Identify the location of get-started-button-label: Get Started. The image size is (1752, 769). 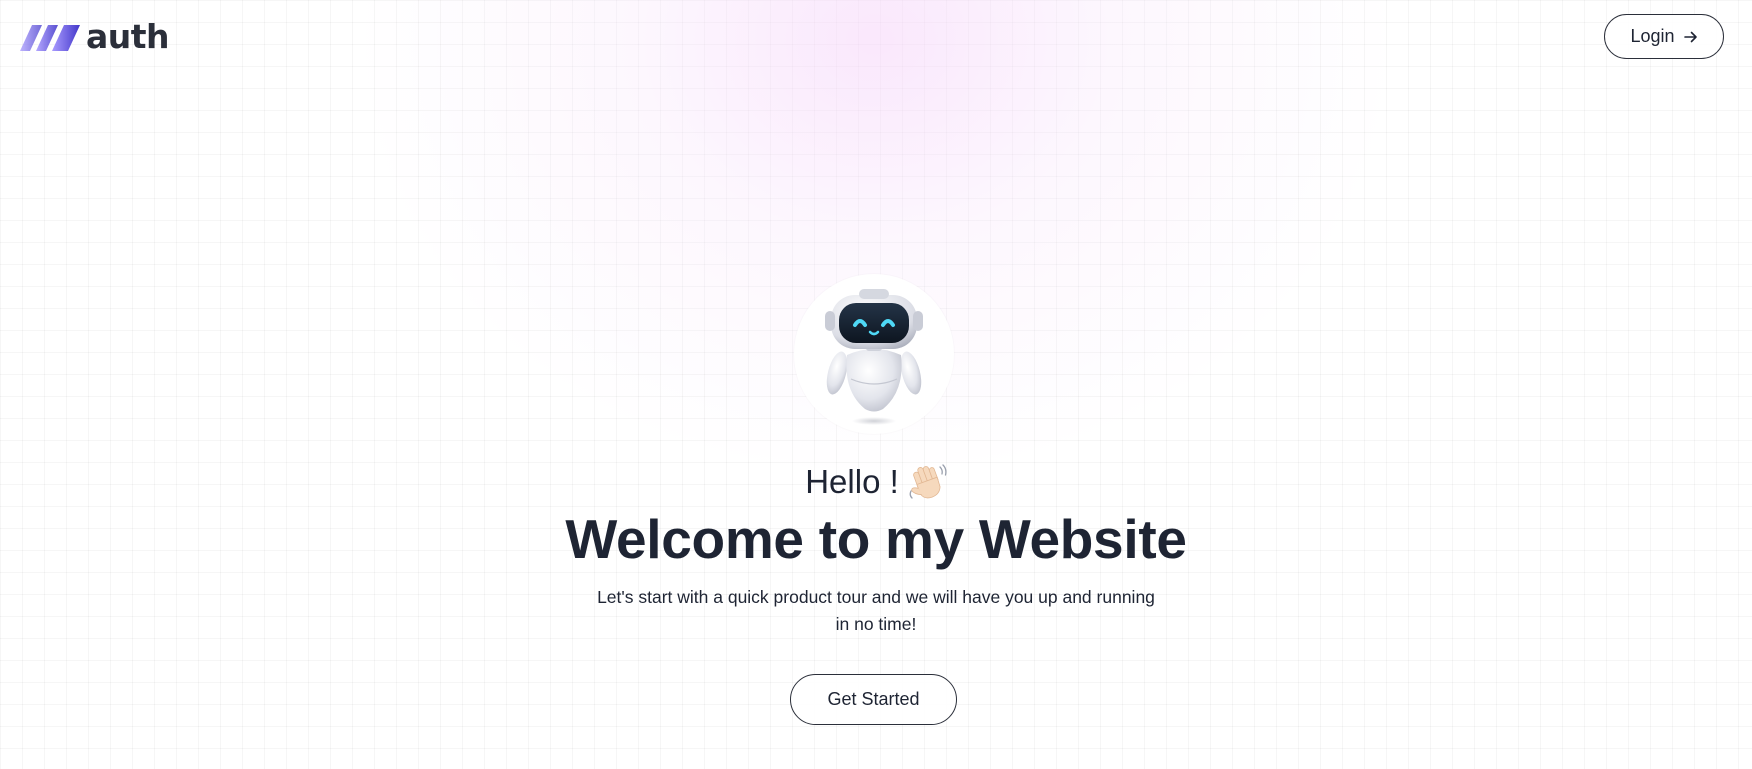
(873, 699).